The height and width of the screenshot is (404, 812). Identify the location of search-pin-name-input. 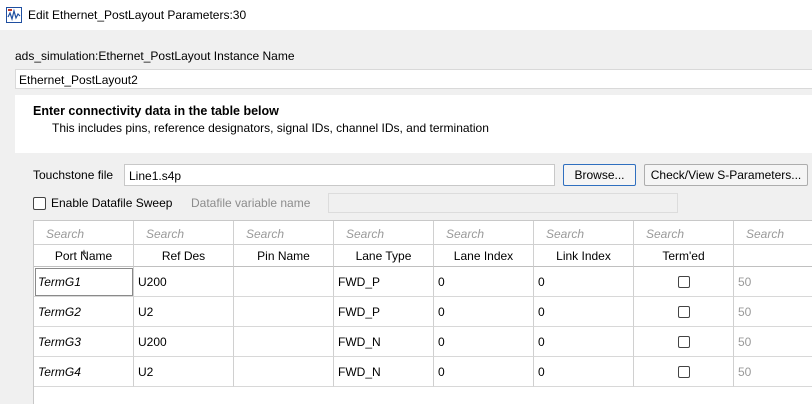
(283, 232).